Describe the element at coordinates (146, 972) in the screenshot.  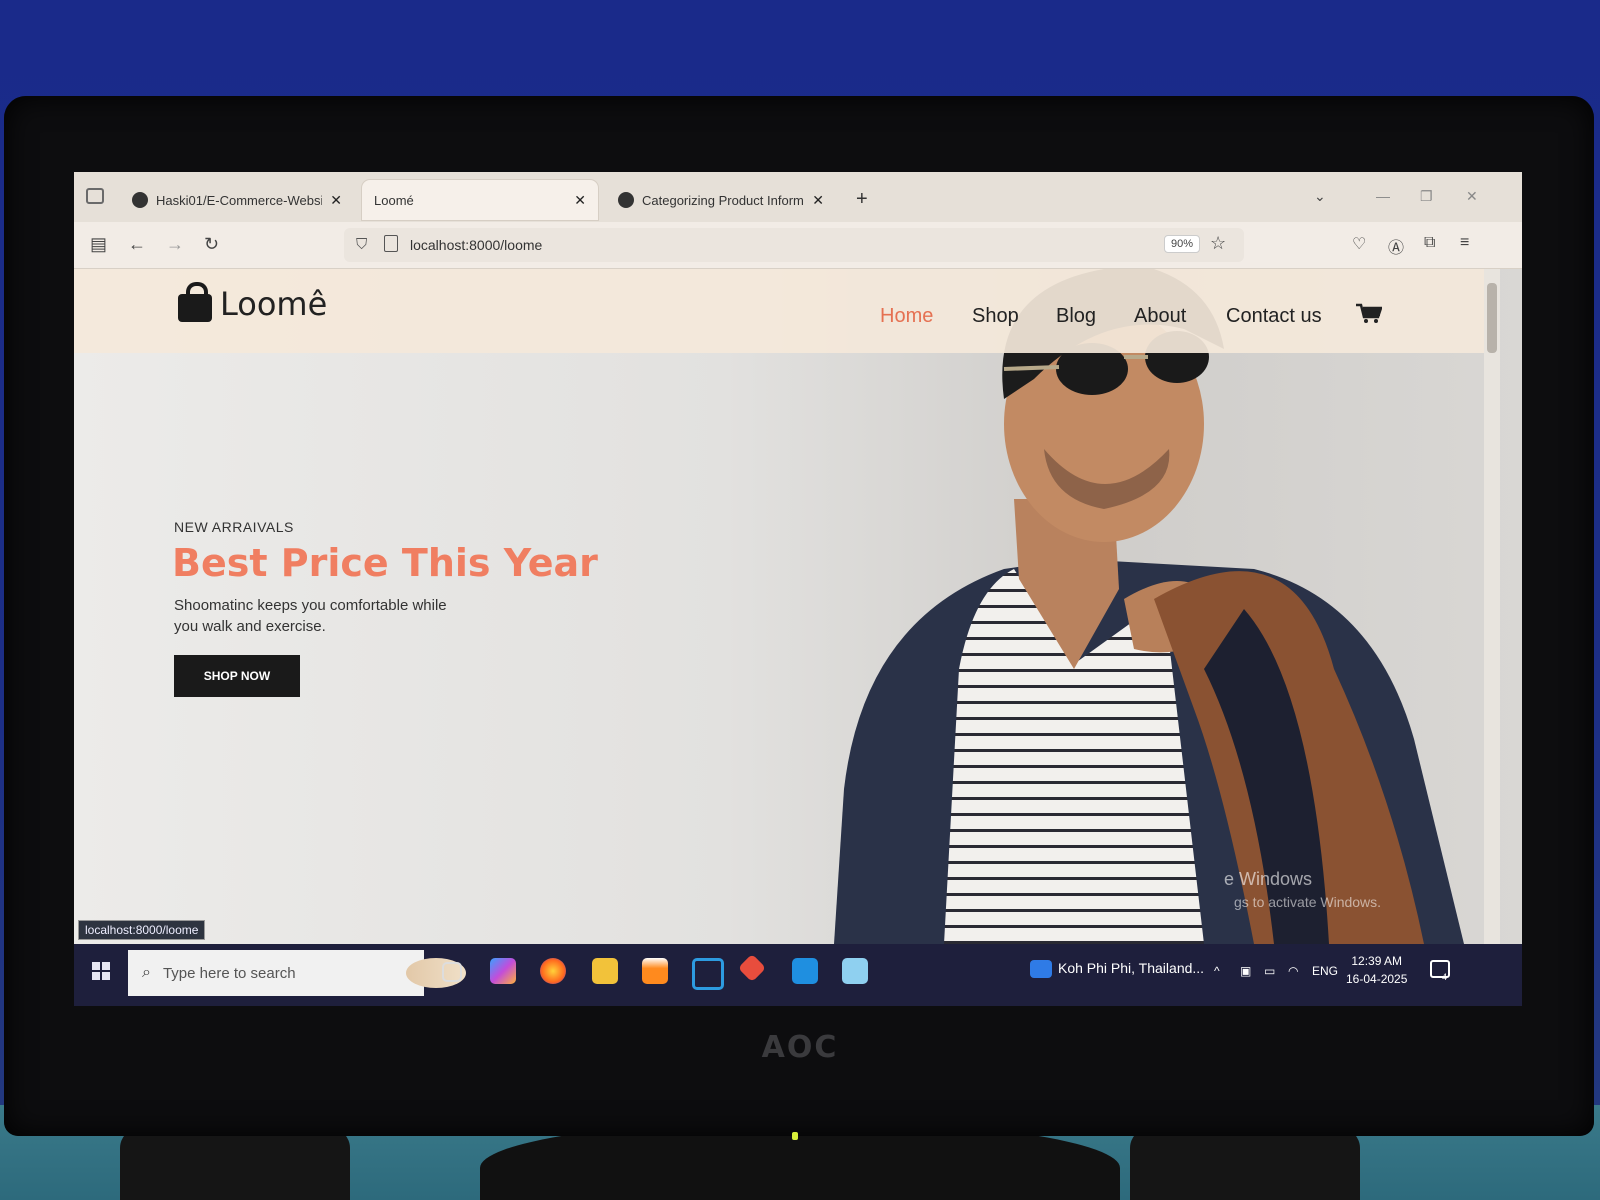
I see `search-icon: ⌕` at that location.